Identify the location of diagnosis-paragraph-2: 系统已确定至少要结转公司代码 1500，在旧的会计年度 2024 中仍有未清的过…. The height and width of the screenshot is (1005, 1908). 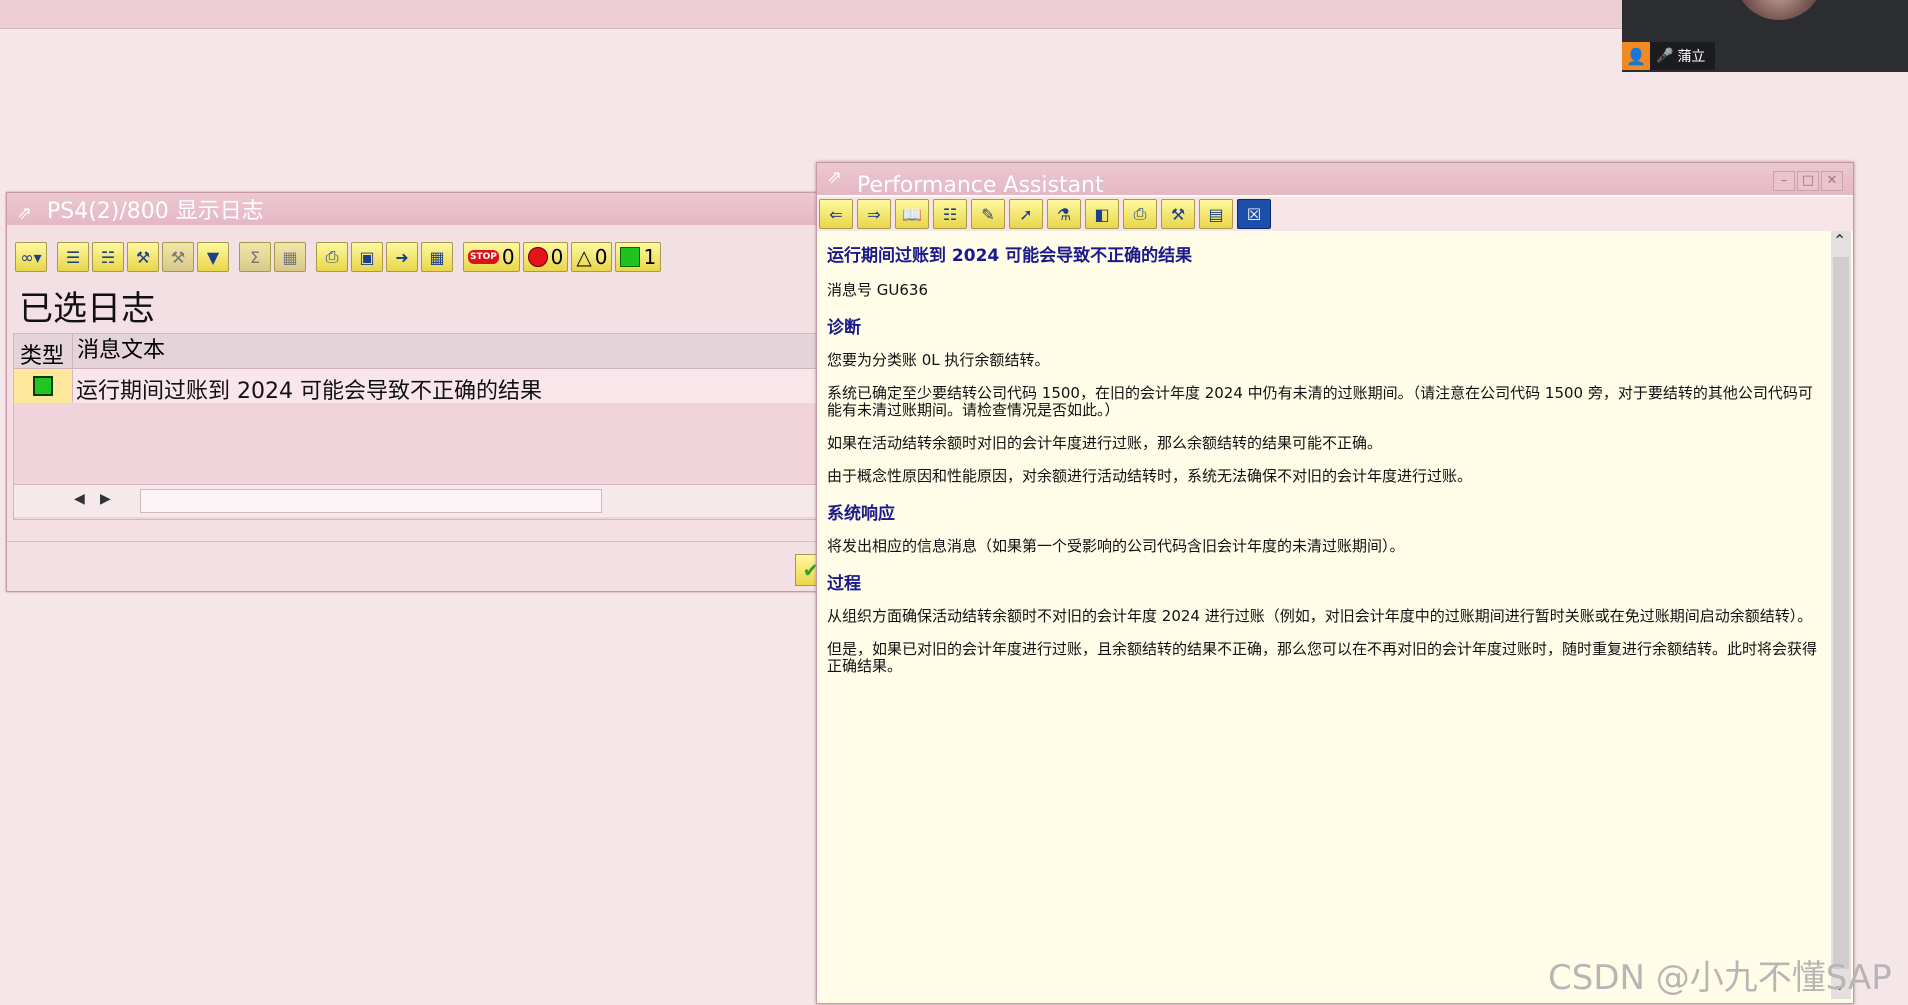
(1320, 401).